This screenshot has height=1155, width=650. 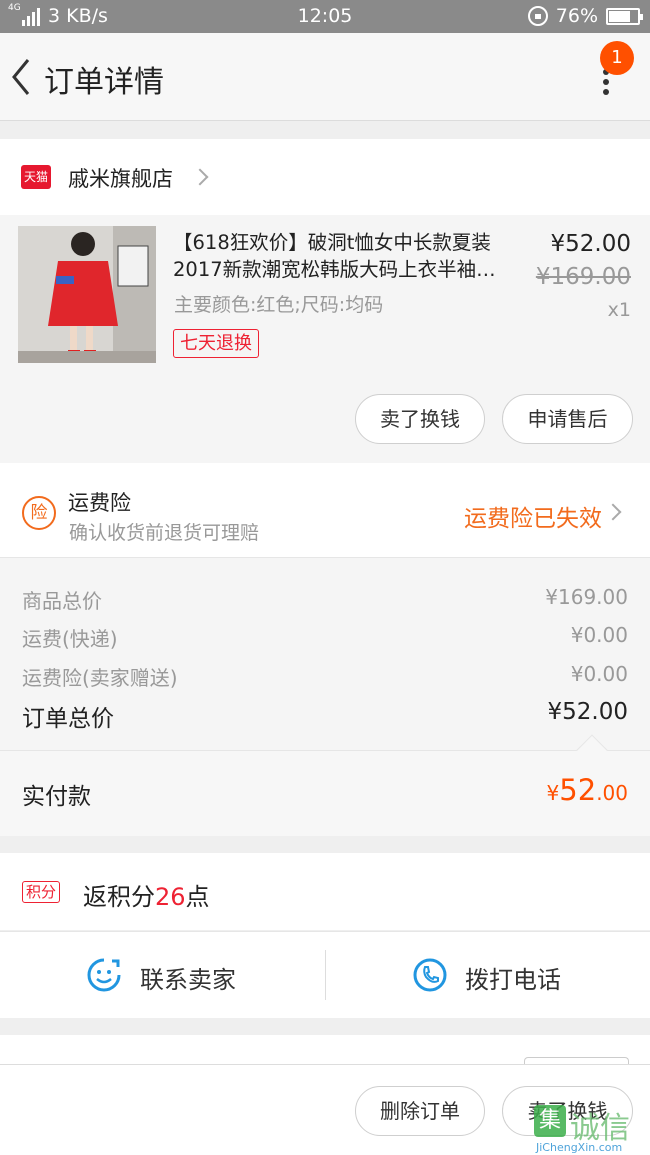 I want to click on payment-amount: ¥52.00, so click(x=587, y=790).